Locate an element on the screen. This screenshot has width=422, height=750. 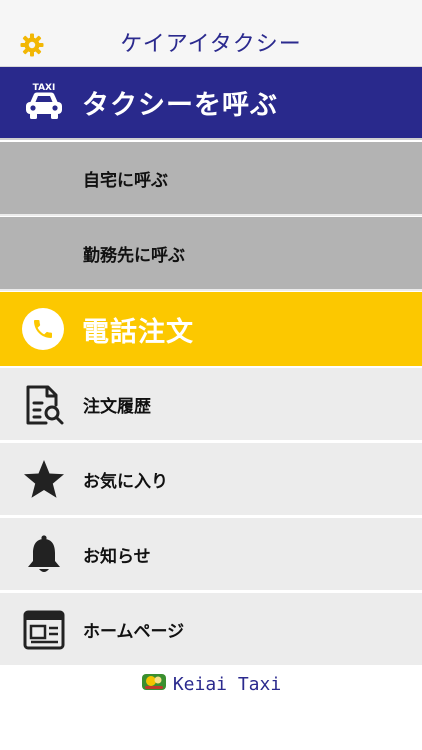
phone-order-button: 電話注文 is located at coordinates (211, 329).